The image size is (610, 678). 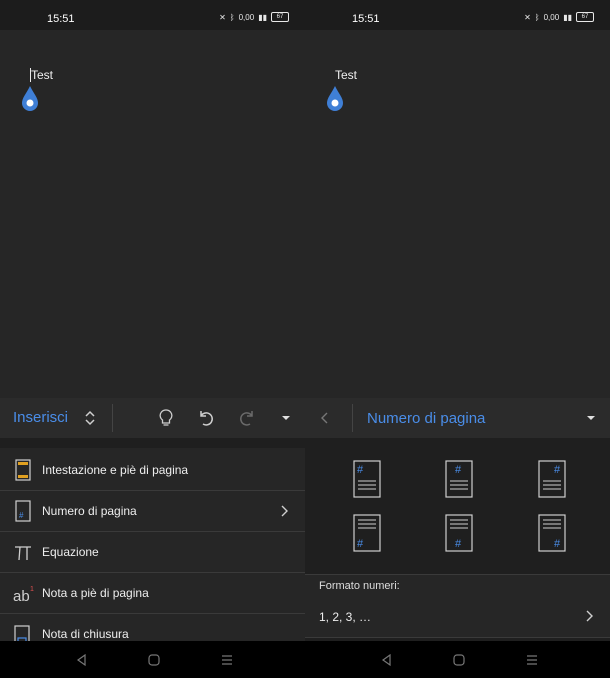 I want to click on undo-icon, so click(x=206, y=418).